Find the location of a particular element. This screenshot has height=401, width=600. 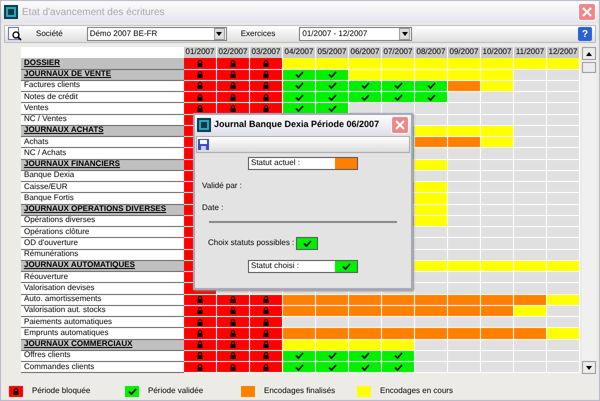

period-select: 01/2007 - 12/2007 is located at coordinates (355, 34).